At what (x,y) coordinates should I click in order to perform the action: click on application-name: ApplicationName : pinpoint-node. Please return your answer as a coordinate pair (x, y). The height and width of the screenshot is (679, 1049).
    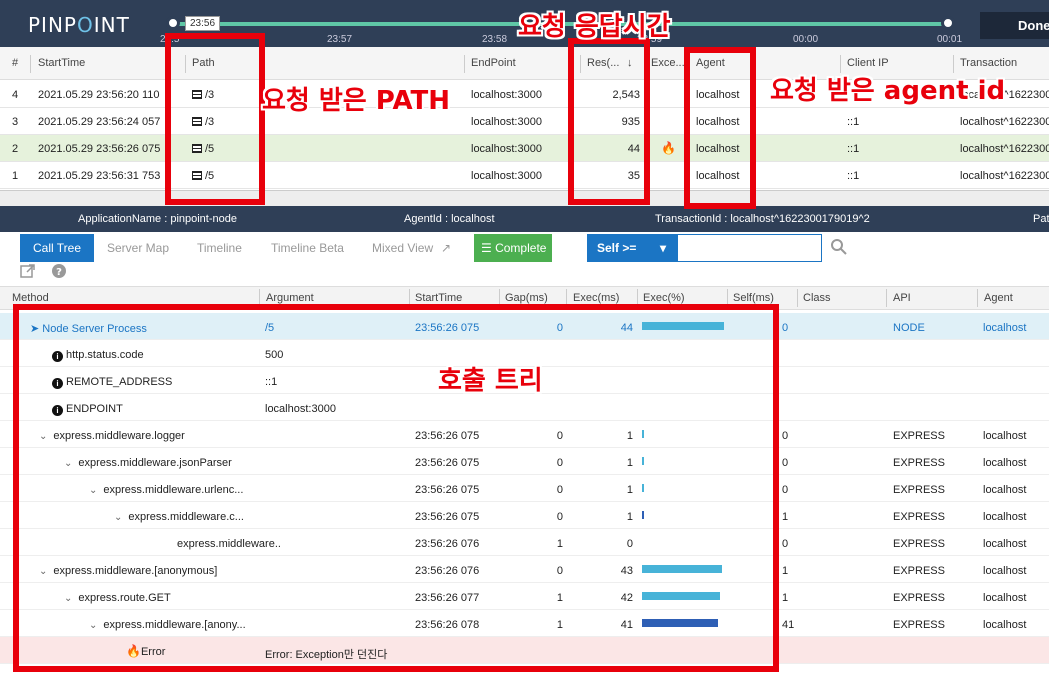
    Looking at the image, I should click on (157, 219).